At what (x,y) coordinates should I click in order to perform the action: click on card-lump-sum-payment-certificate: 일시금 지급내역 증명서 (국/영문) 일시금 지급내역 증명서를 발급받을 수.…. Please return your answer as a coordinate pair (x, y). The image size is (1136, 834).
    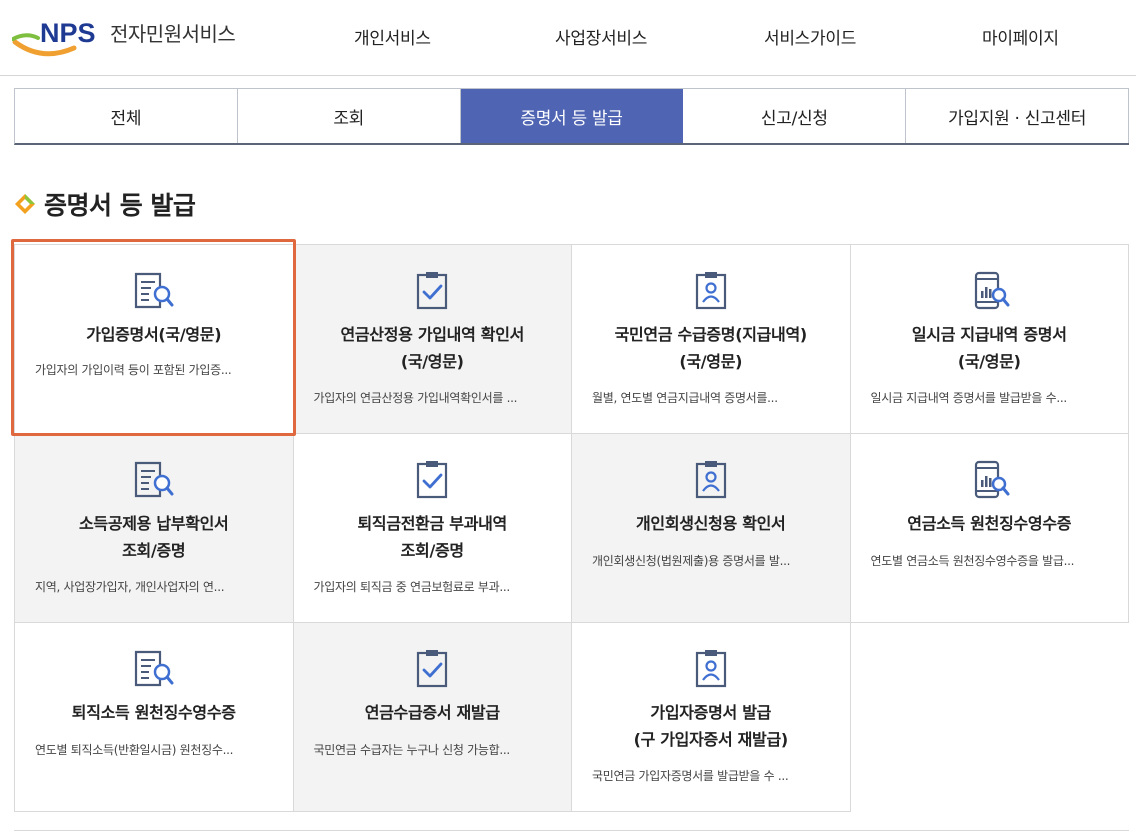
    Looking at the image, I should click on (989, 339).